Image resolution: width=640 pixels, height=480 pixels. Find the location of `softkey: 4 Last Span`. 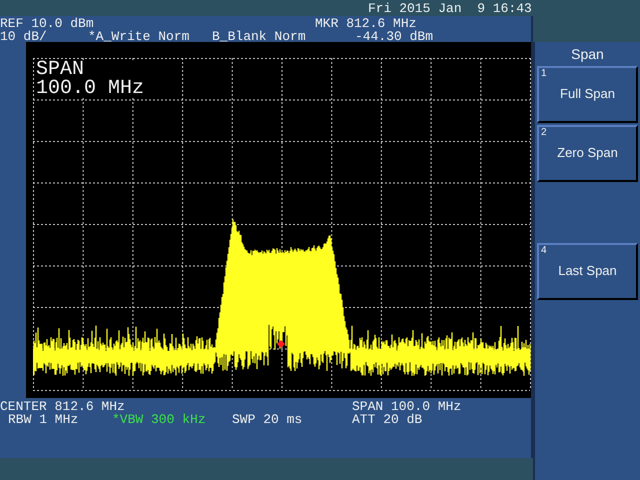

softkey: 4 Last Span is located at coordinates (587, 271).